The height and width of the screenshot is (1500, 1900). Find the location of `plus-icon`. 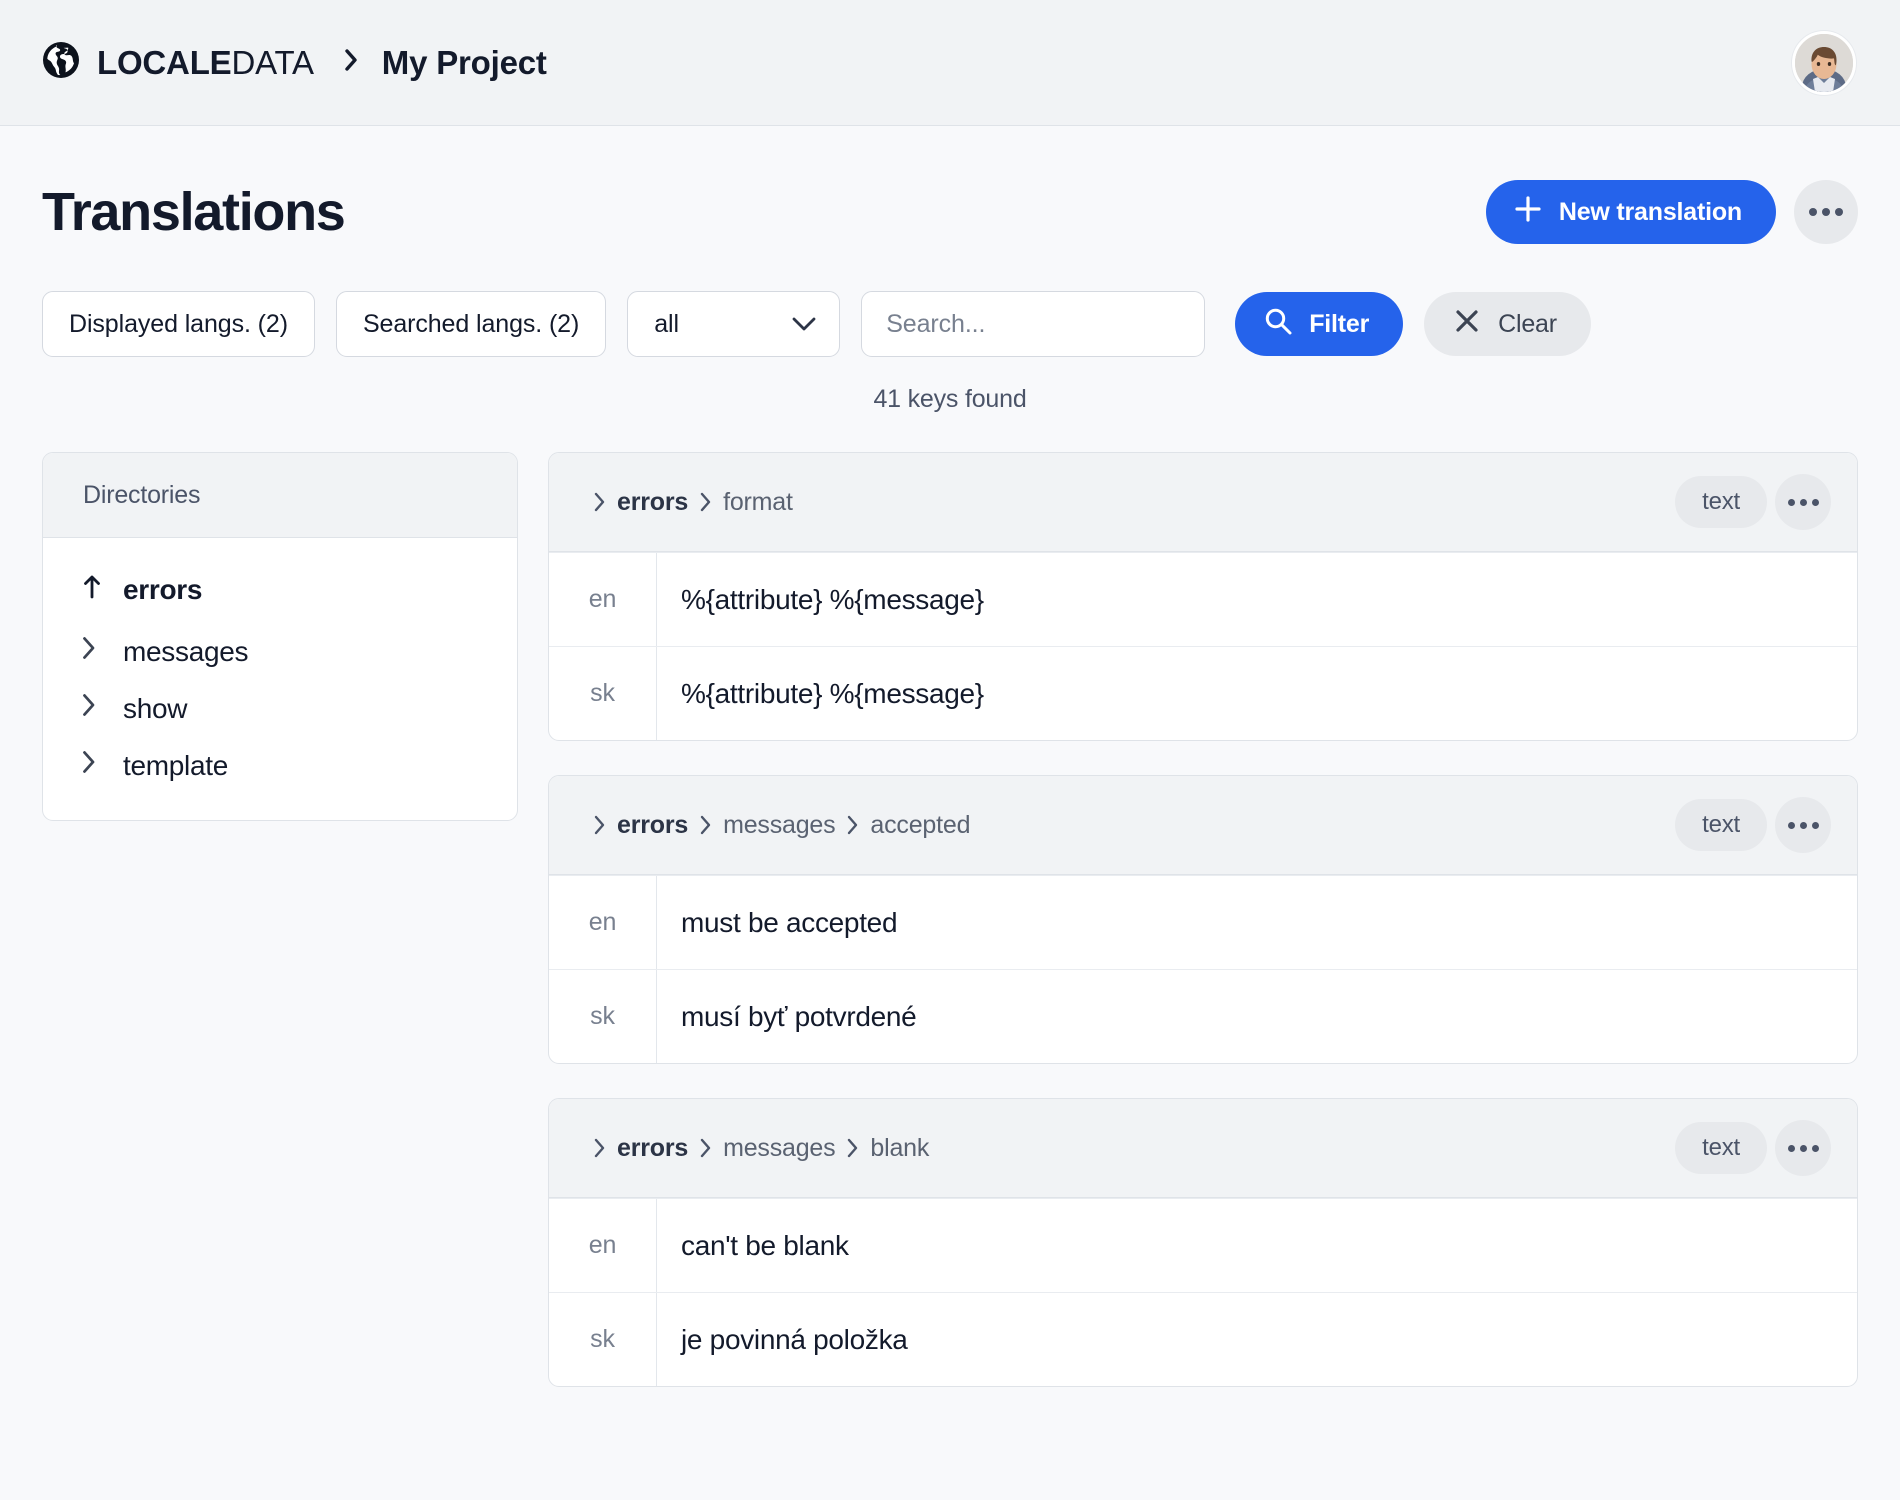

plus-icon is located at coordinates (1528, 212).